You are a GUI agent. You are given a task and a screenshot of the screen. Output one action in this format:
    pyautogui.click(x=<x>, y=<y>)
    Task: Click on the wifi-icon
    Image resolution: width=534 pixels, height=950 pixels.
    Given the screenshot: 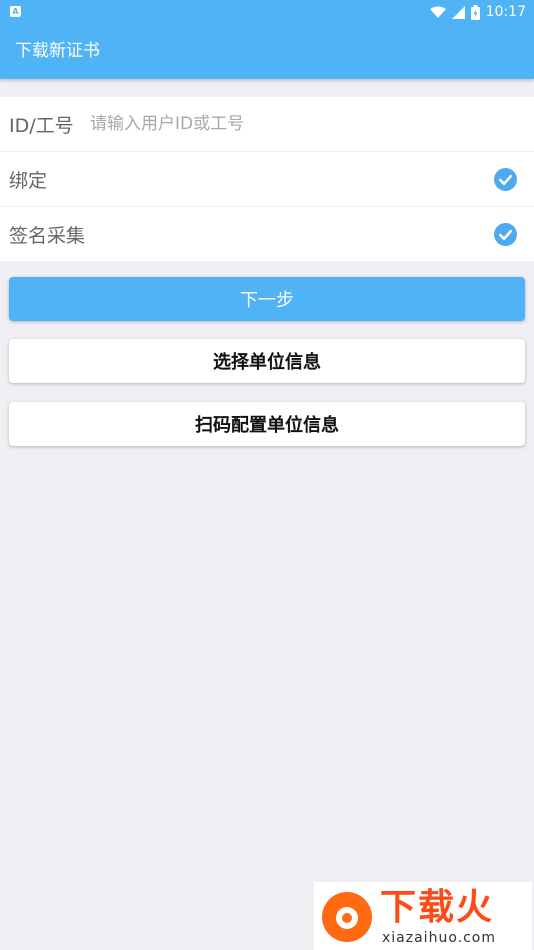 What is the action you would take?
    pyautogui.click(x=437, y=12)
    